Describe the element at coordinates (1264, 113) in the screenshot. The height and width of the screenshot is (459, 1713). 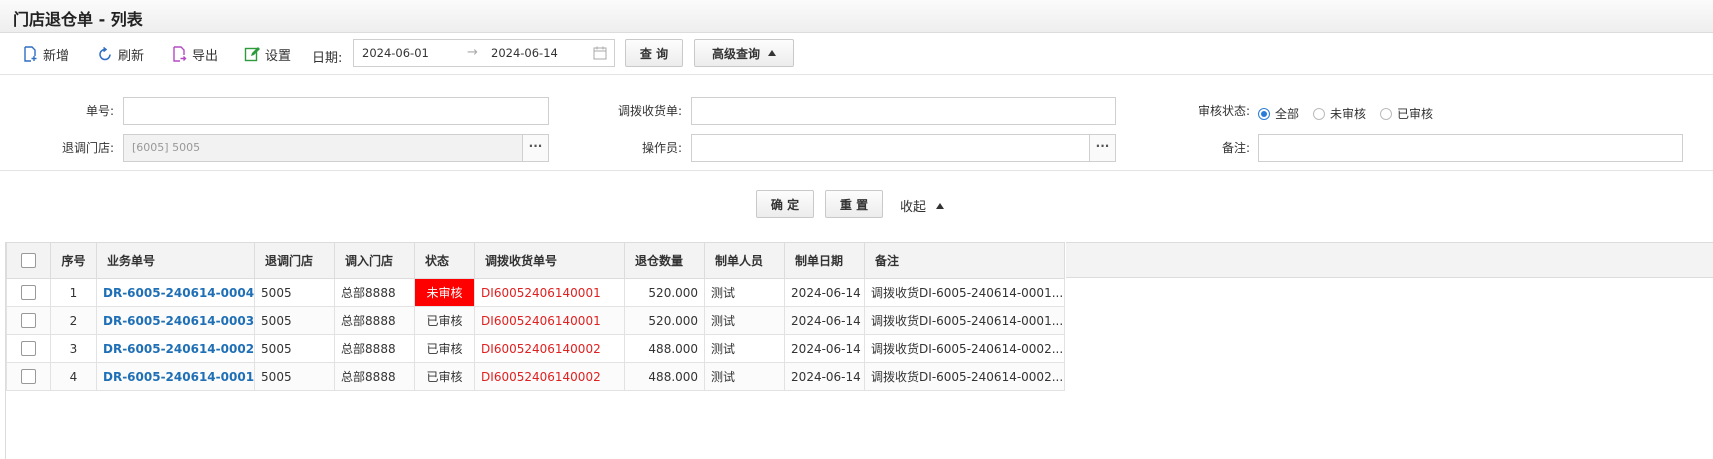
I see `radio-checked-icon` at that location.